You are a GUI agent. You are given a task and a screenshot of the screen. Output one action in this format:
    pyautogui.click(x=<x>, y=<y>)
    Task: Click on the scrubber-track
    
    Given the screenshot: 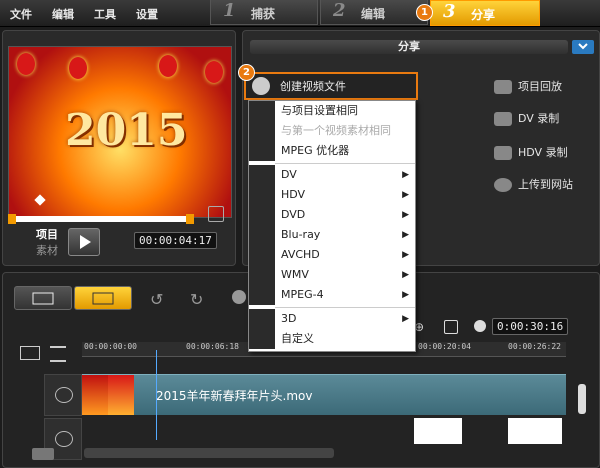 What is the action you would take?
    pyautogui.click(x=101, y=219)
    